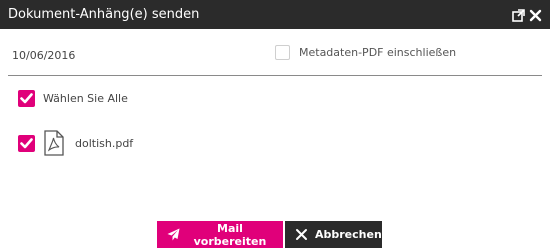  What do you see at coordinates (378, 52) in the screenshot?
I see `include-metadata-label: Metadaten-PDF einschließen` at bounding box center [378, 52].